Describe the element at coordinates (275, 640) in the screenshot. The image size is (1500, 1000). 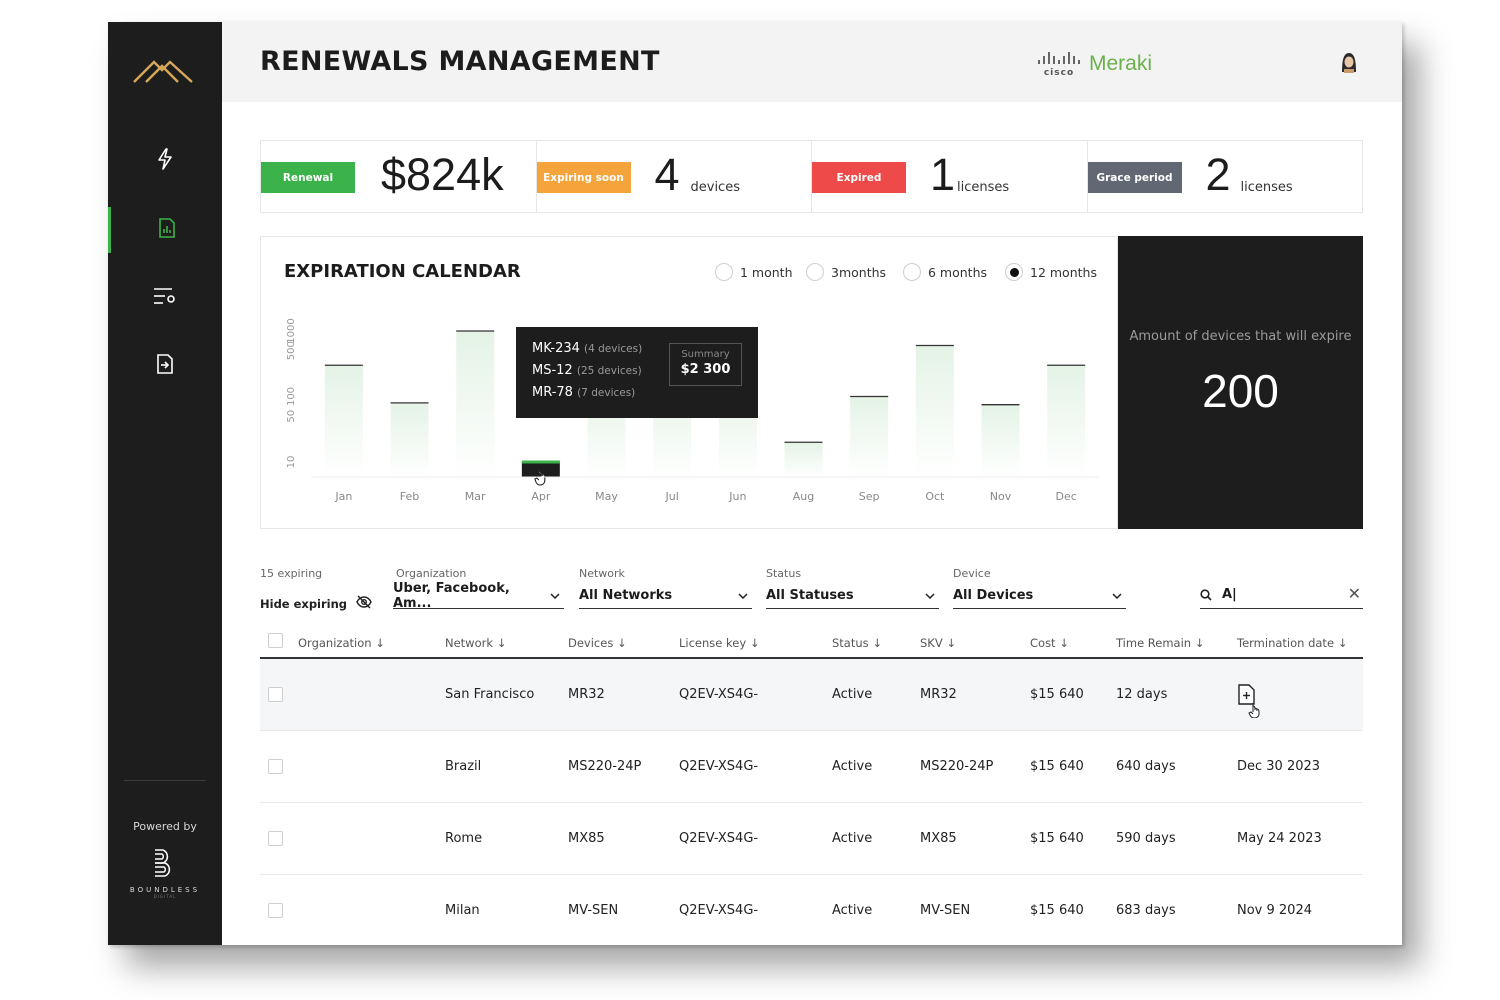
I see `select-all-checkbox` at that location.